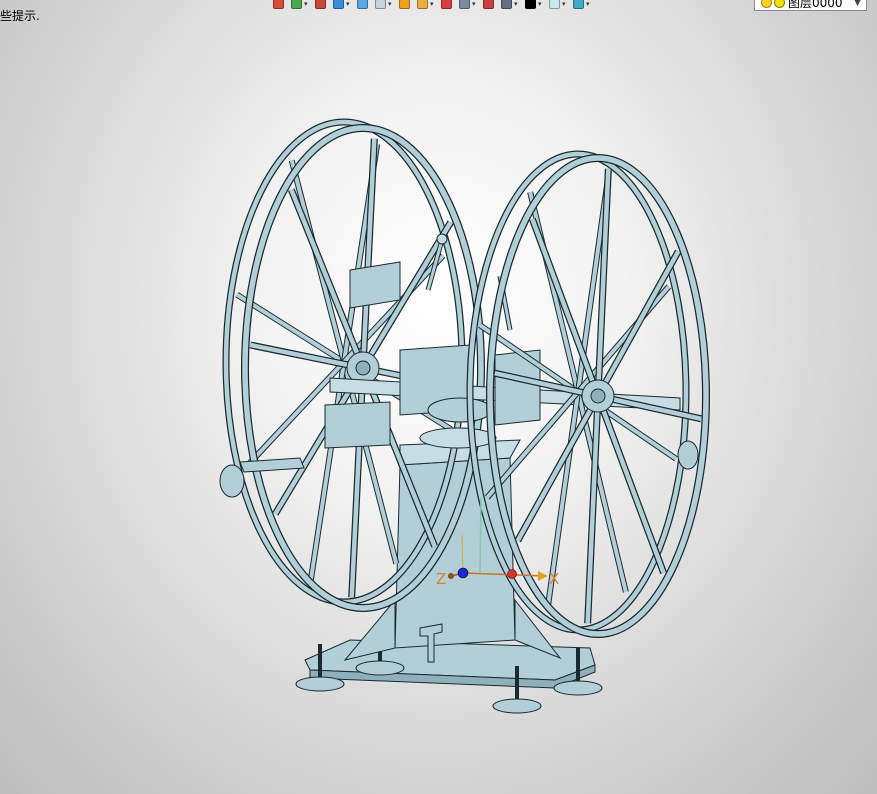  What do you see at coordinates (441, 579) in the screenshot?
I see `z-axis-label: Z` at bounding box center [441, 579].